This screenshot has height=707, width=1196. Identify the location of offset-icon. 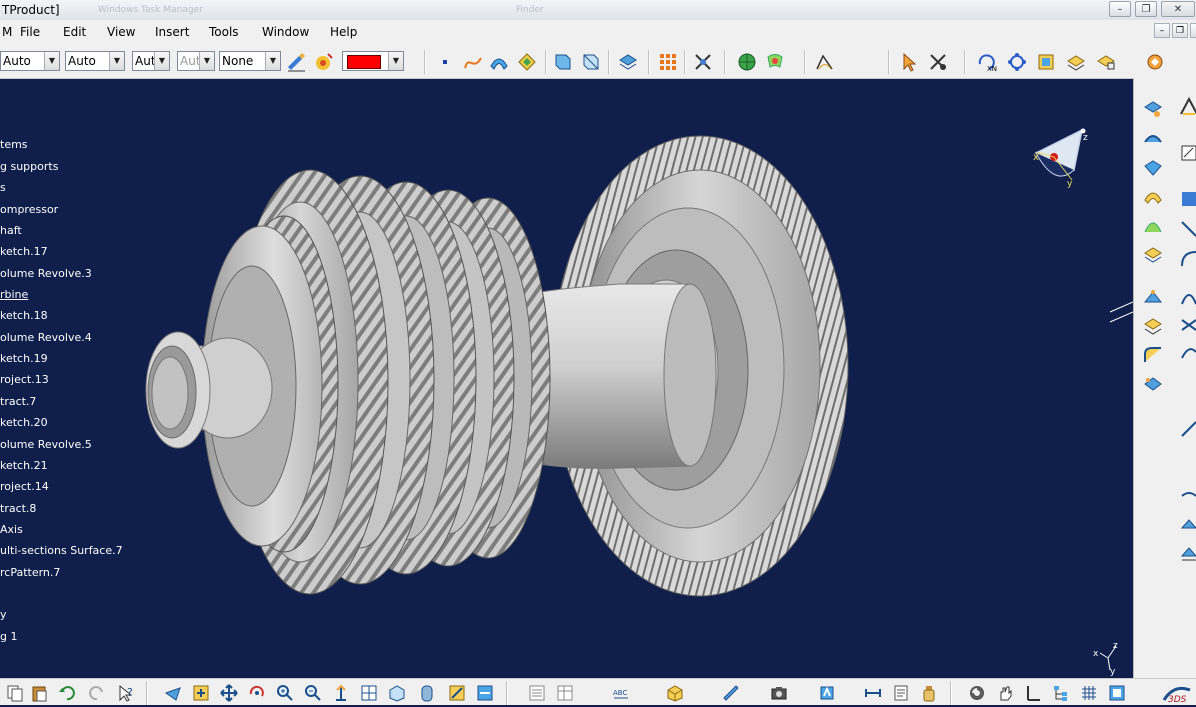
(1153, 299).